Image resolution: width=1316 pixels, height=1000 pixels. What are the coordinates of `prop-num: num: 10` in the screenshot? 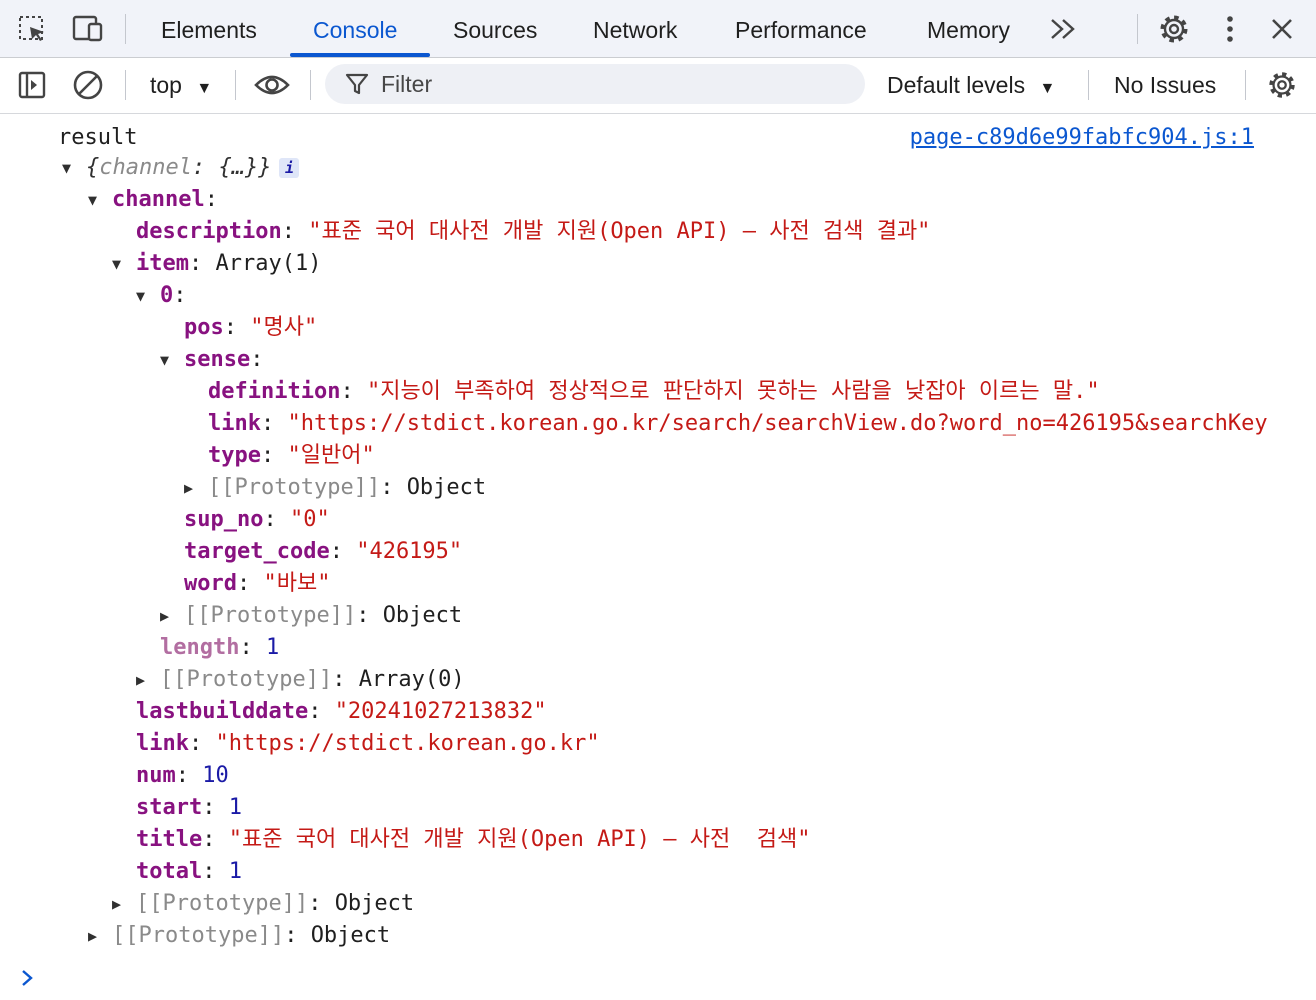 It's located at (182, 775).